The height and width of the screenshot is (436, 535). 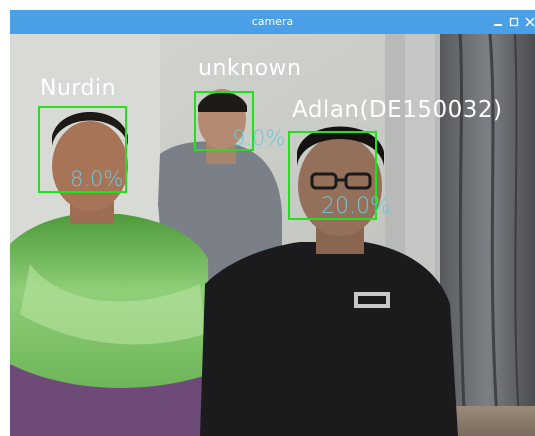 I want to click on title-bar: camera, so click(x=272, y=22).